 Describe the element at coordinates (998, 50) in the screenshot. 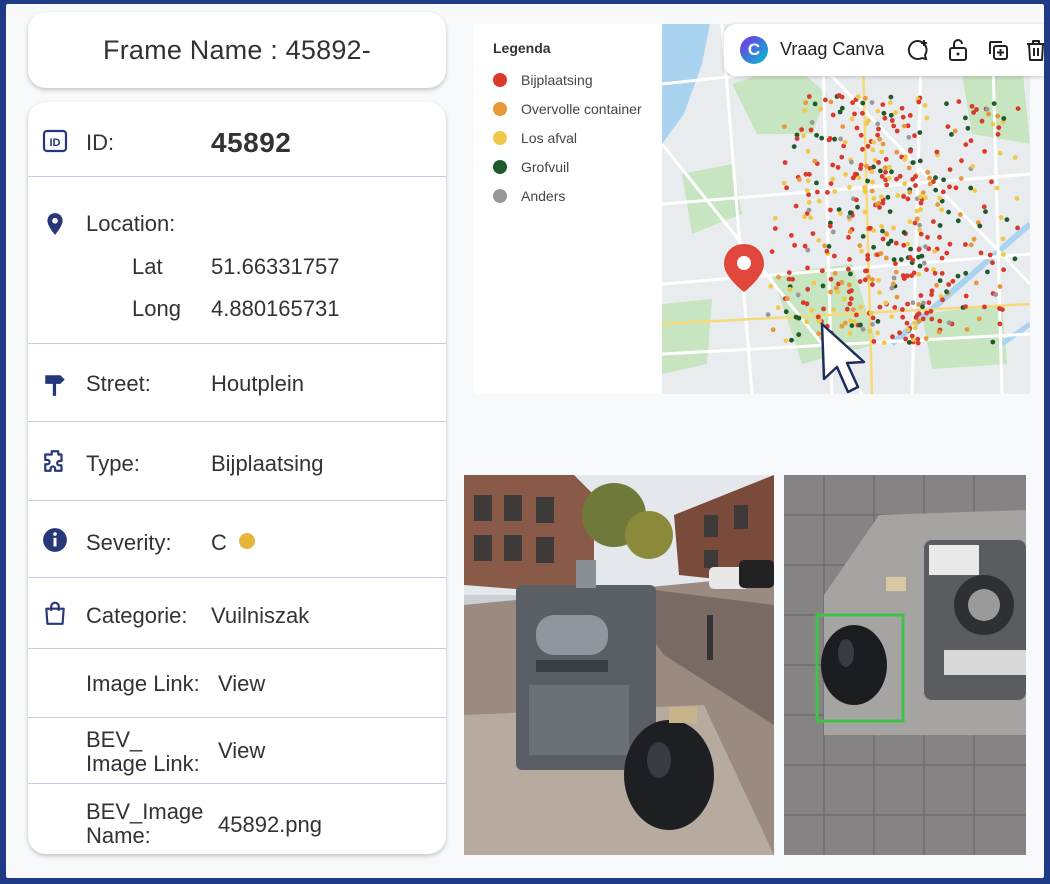

I see `duplicate-icon` at that location.